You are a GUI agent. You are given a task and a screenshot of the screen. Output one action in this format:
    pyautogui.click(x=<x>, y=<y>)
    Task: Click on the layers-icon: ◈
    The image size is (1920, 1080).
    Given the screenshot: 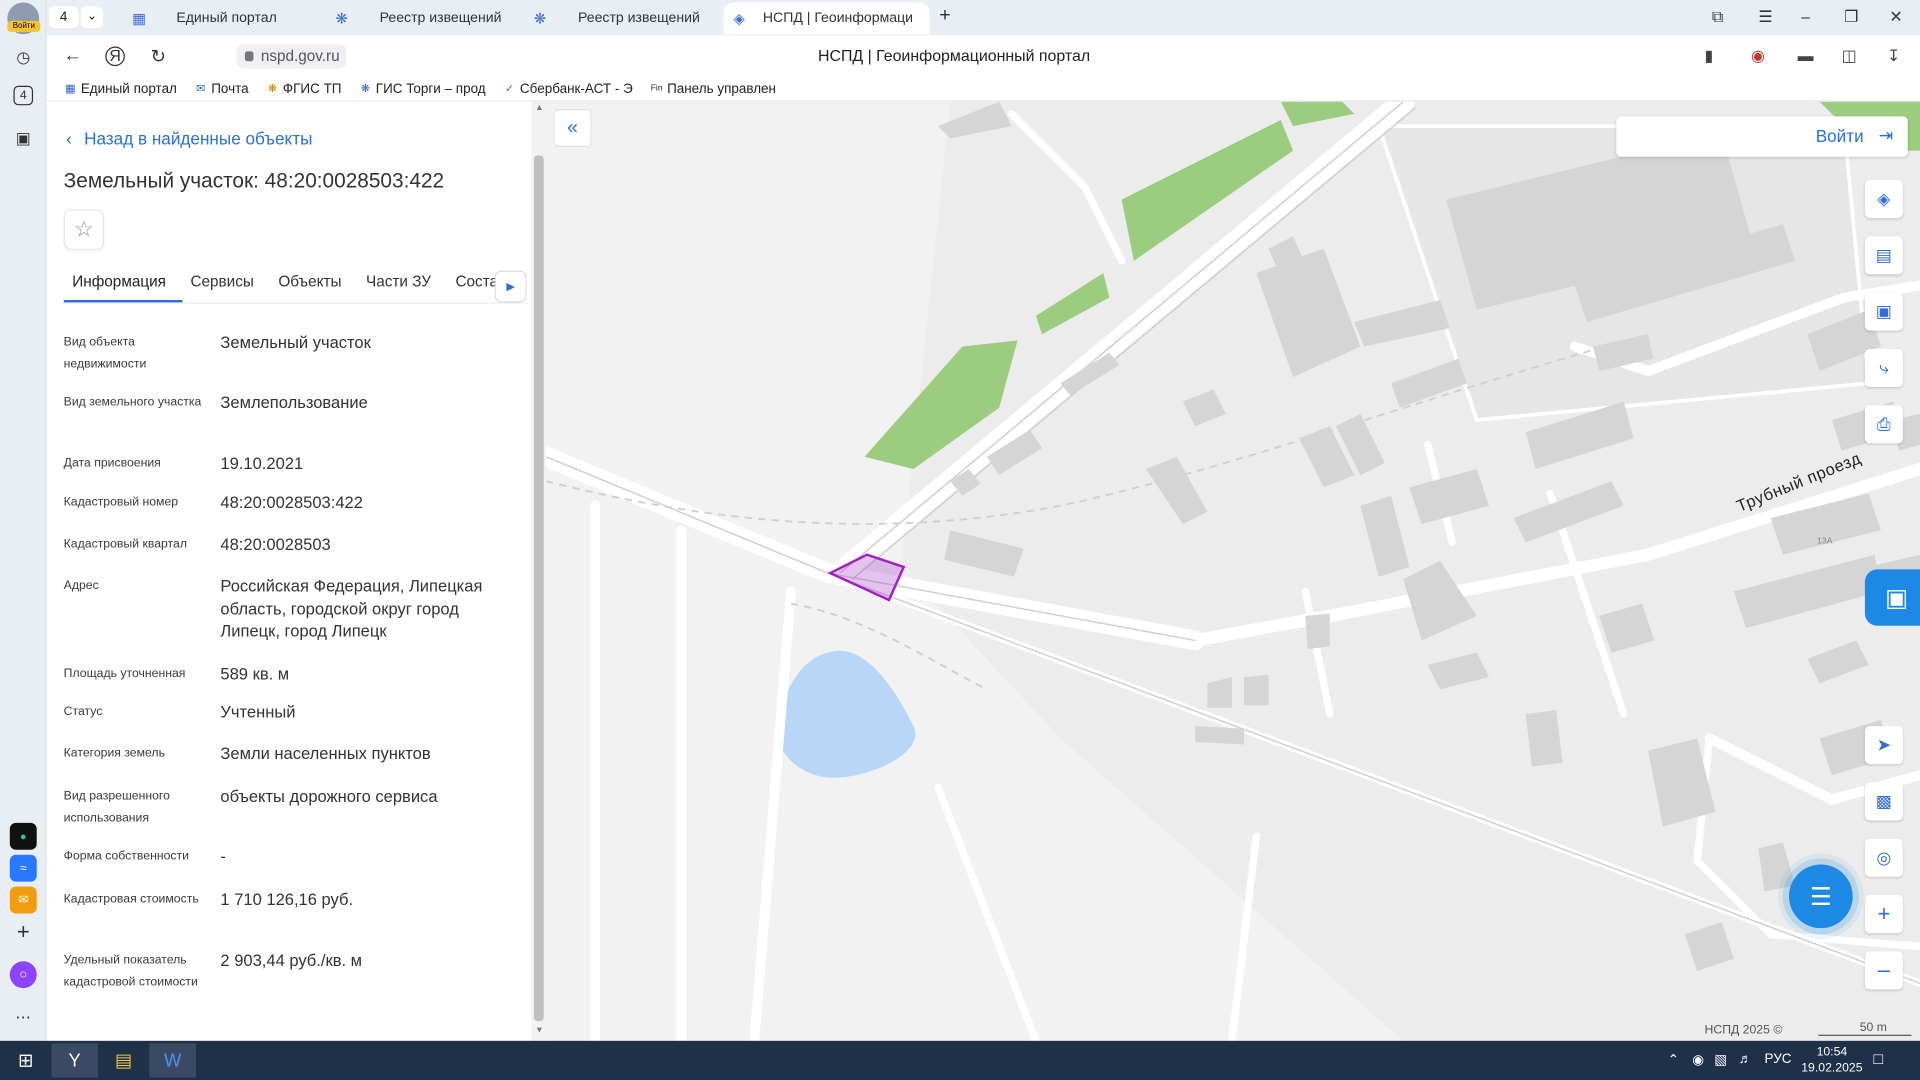 What is the action you would take?
    pyautogui.click(x=1883, y=199)
    